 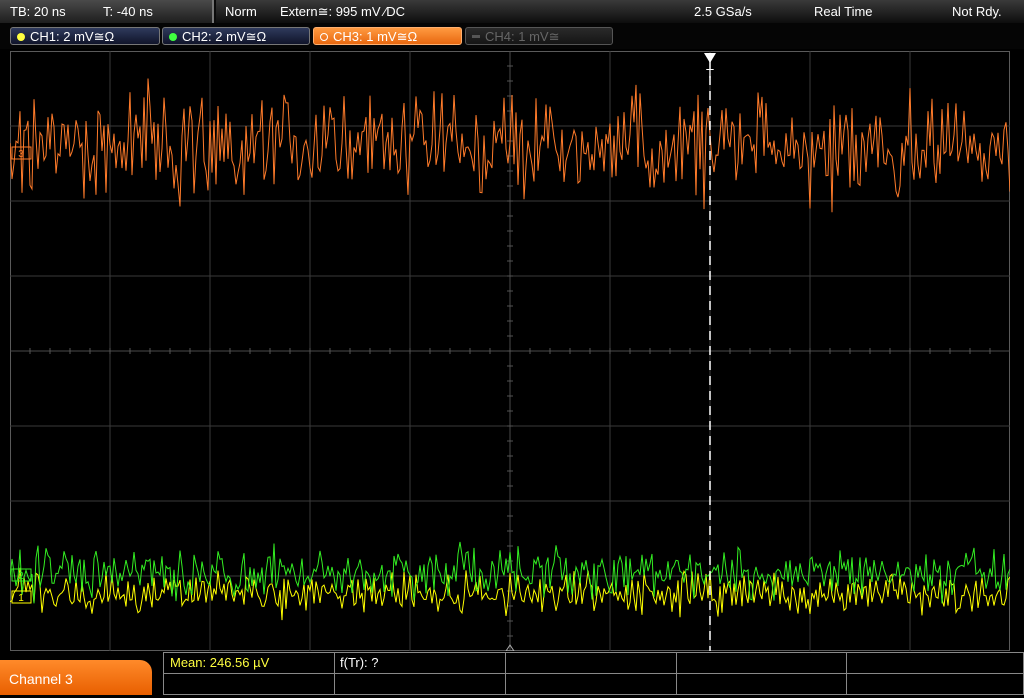 I want to click on trigger-mode: Norm, so click(x=241, y=11).